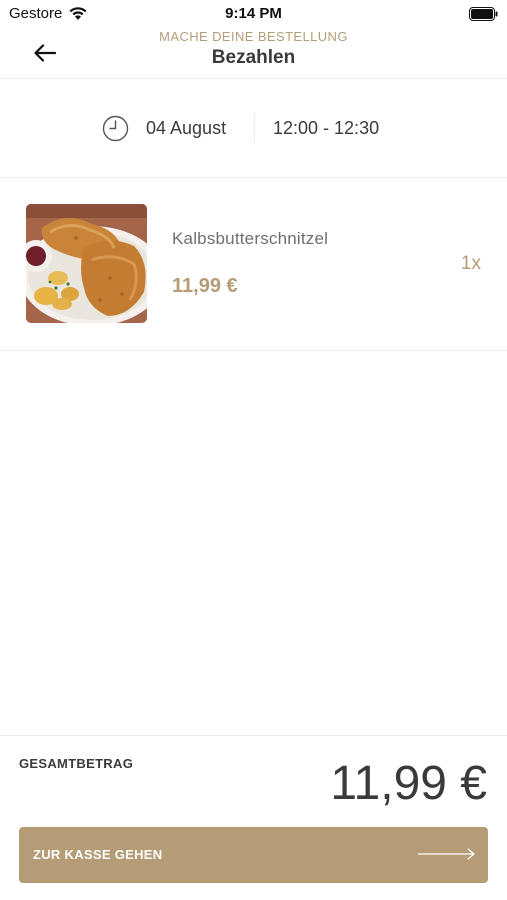 The width and height of the screenshot is (507, 900). Describe the element at coordinates (76, 763) in the screenshot. I see `total-label: GESAMTBETRAG` at that location.